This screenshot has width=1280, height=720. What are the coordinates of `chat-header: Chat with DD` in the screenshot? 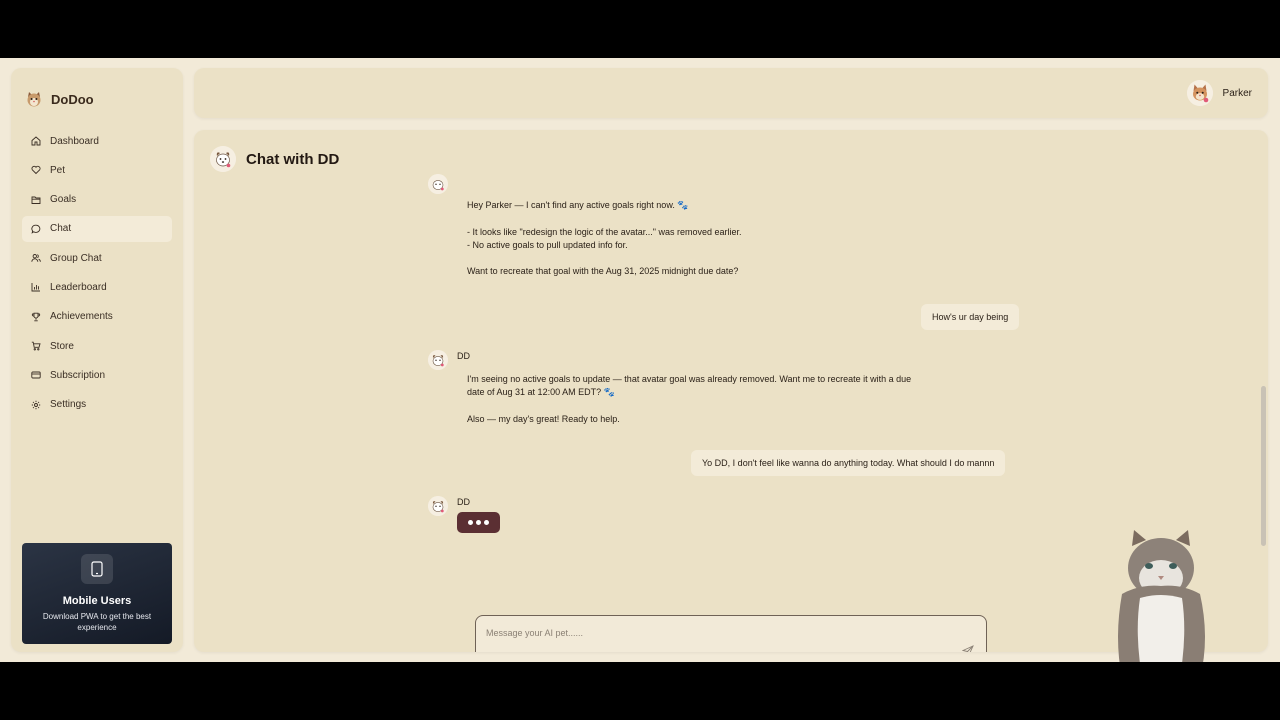 It's located at (274, 159).